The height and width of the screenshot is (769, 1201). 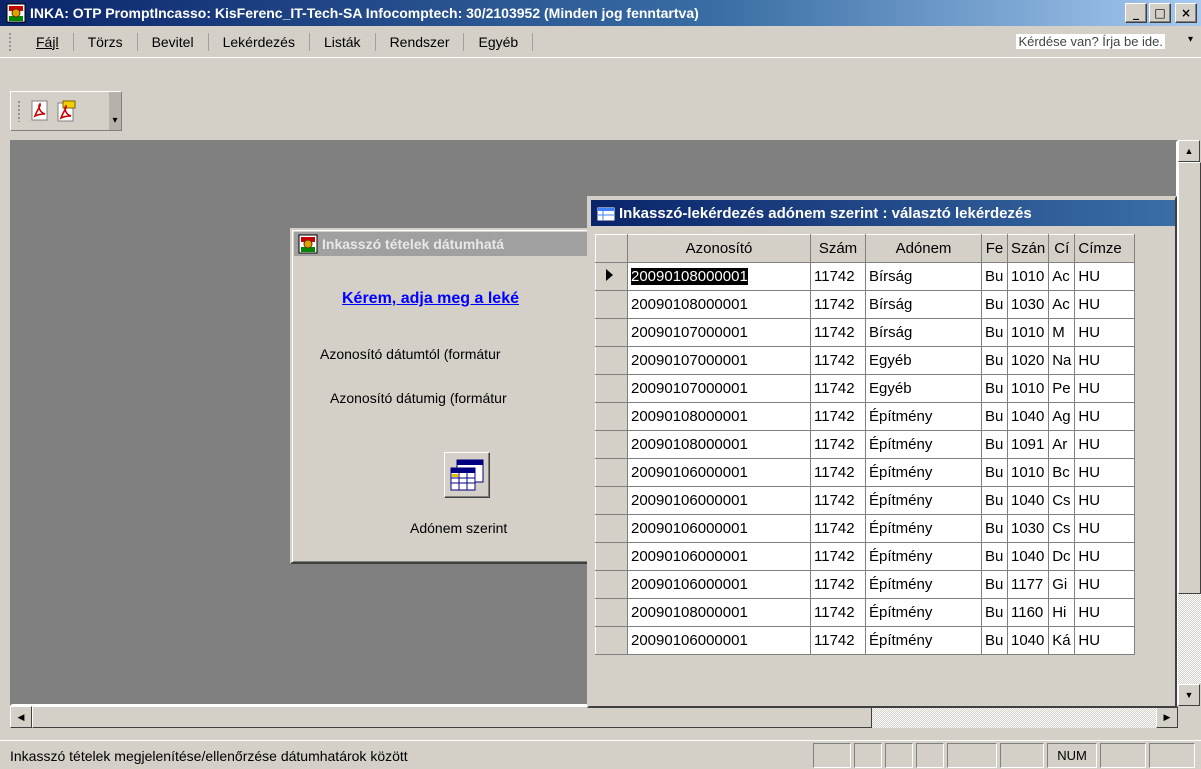 I want to click on cell-ci: Na, so click(x=1062, y=360).